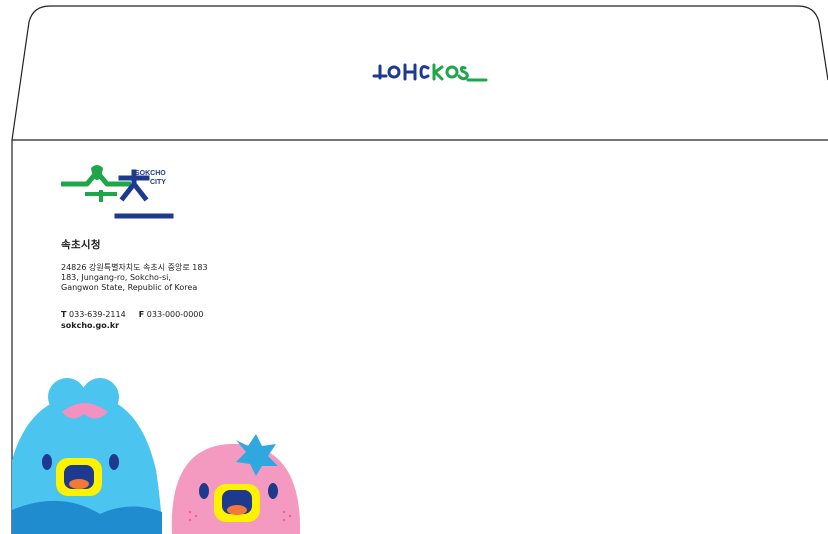  I want to click on sokcho-city-logo: SOKCHO CITY, so click(117, 192).